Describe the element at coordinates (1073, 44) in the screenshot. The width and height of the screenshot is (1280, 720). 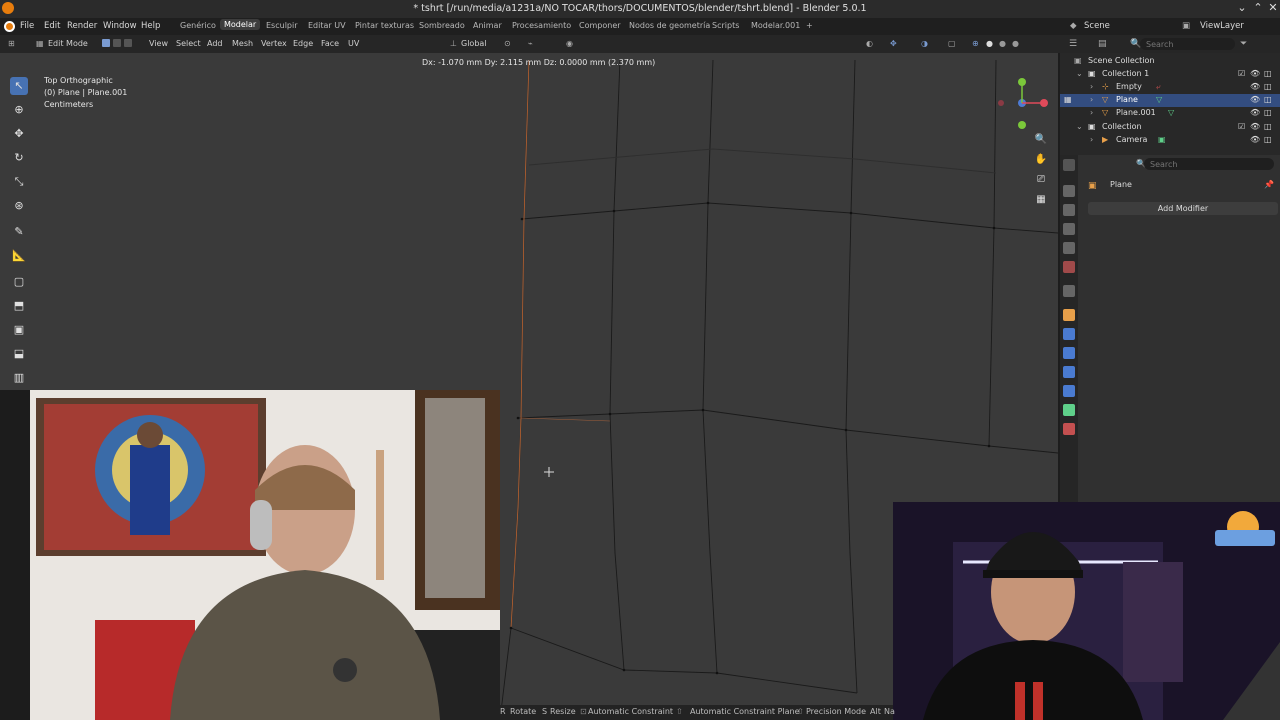
I see `outliner-editor-icon: ☰` at that location.